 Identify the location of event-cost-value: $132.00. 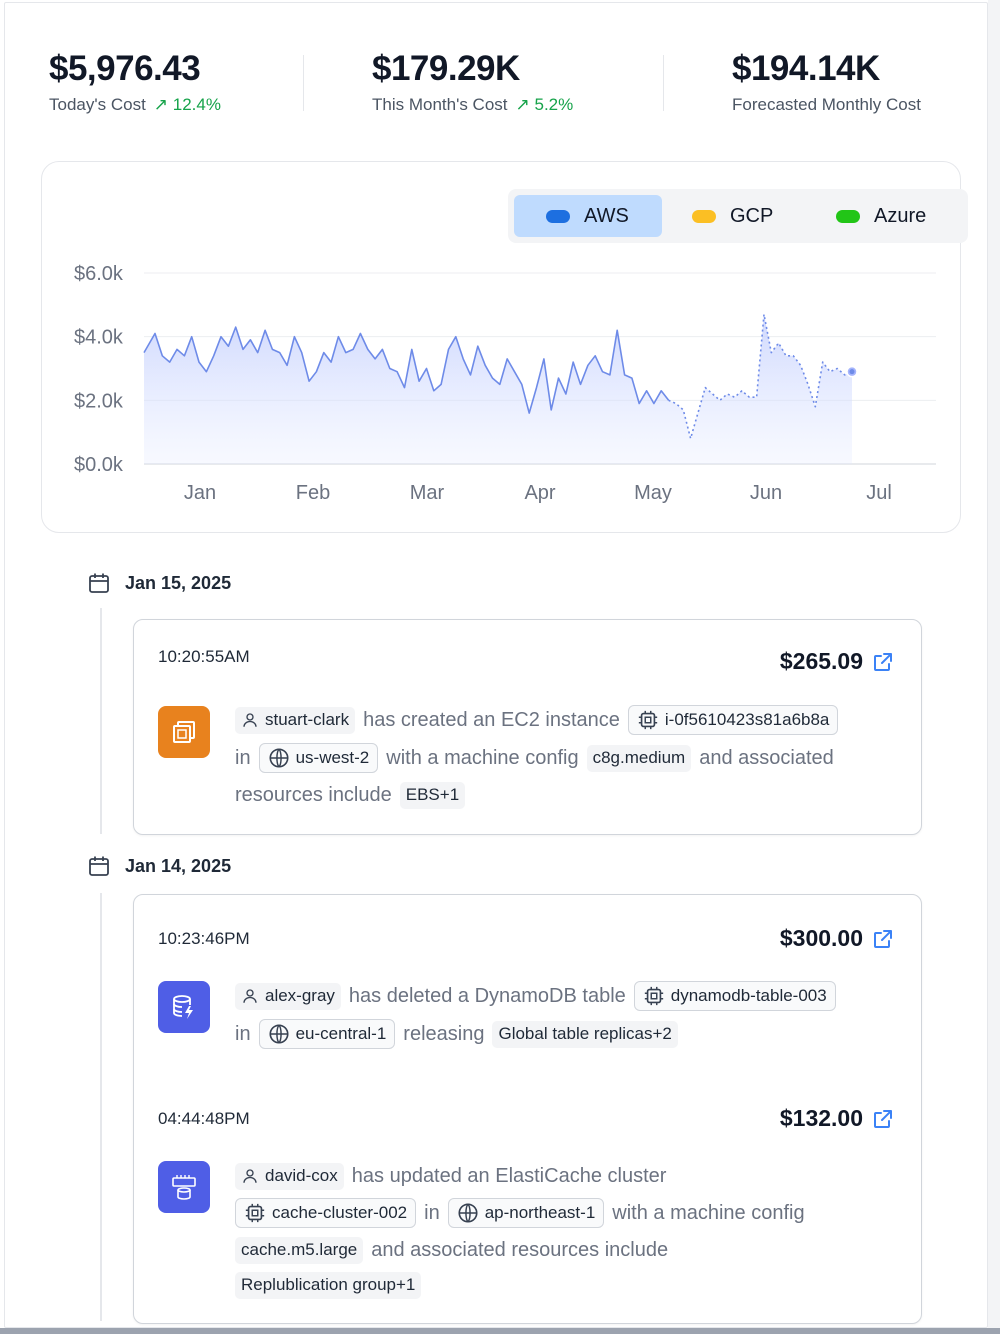
(821, 1118).